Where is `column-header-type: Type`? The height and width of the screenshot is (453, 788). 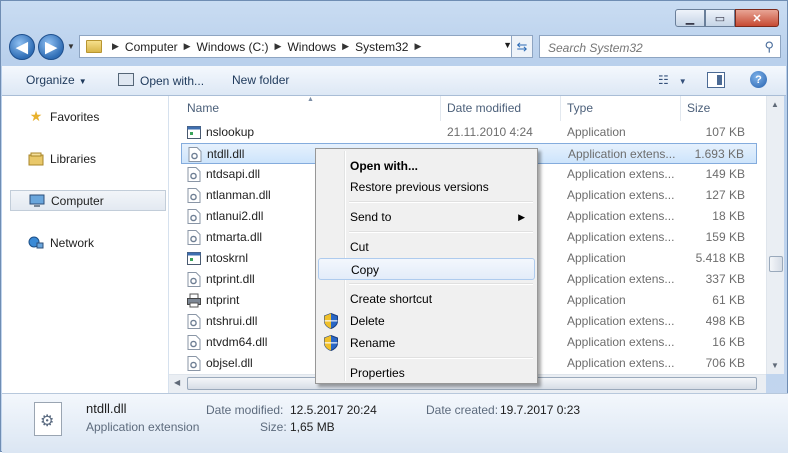
column-header-type: Type is located at coordinates (621, 108).